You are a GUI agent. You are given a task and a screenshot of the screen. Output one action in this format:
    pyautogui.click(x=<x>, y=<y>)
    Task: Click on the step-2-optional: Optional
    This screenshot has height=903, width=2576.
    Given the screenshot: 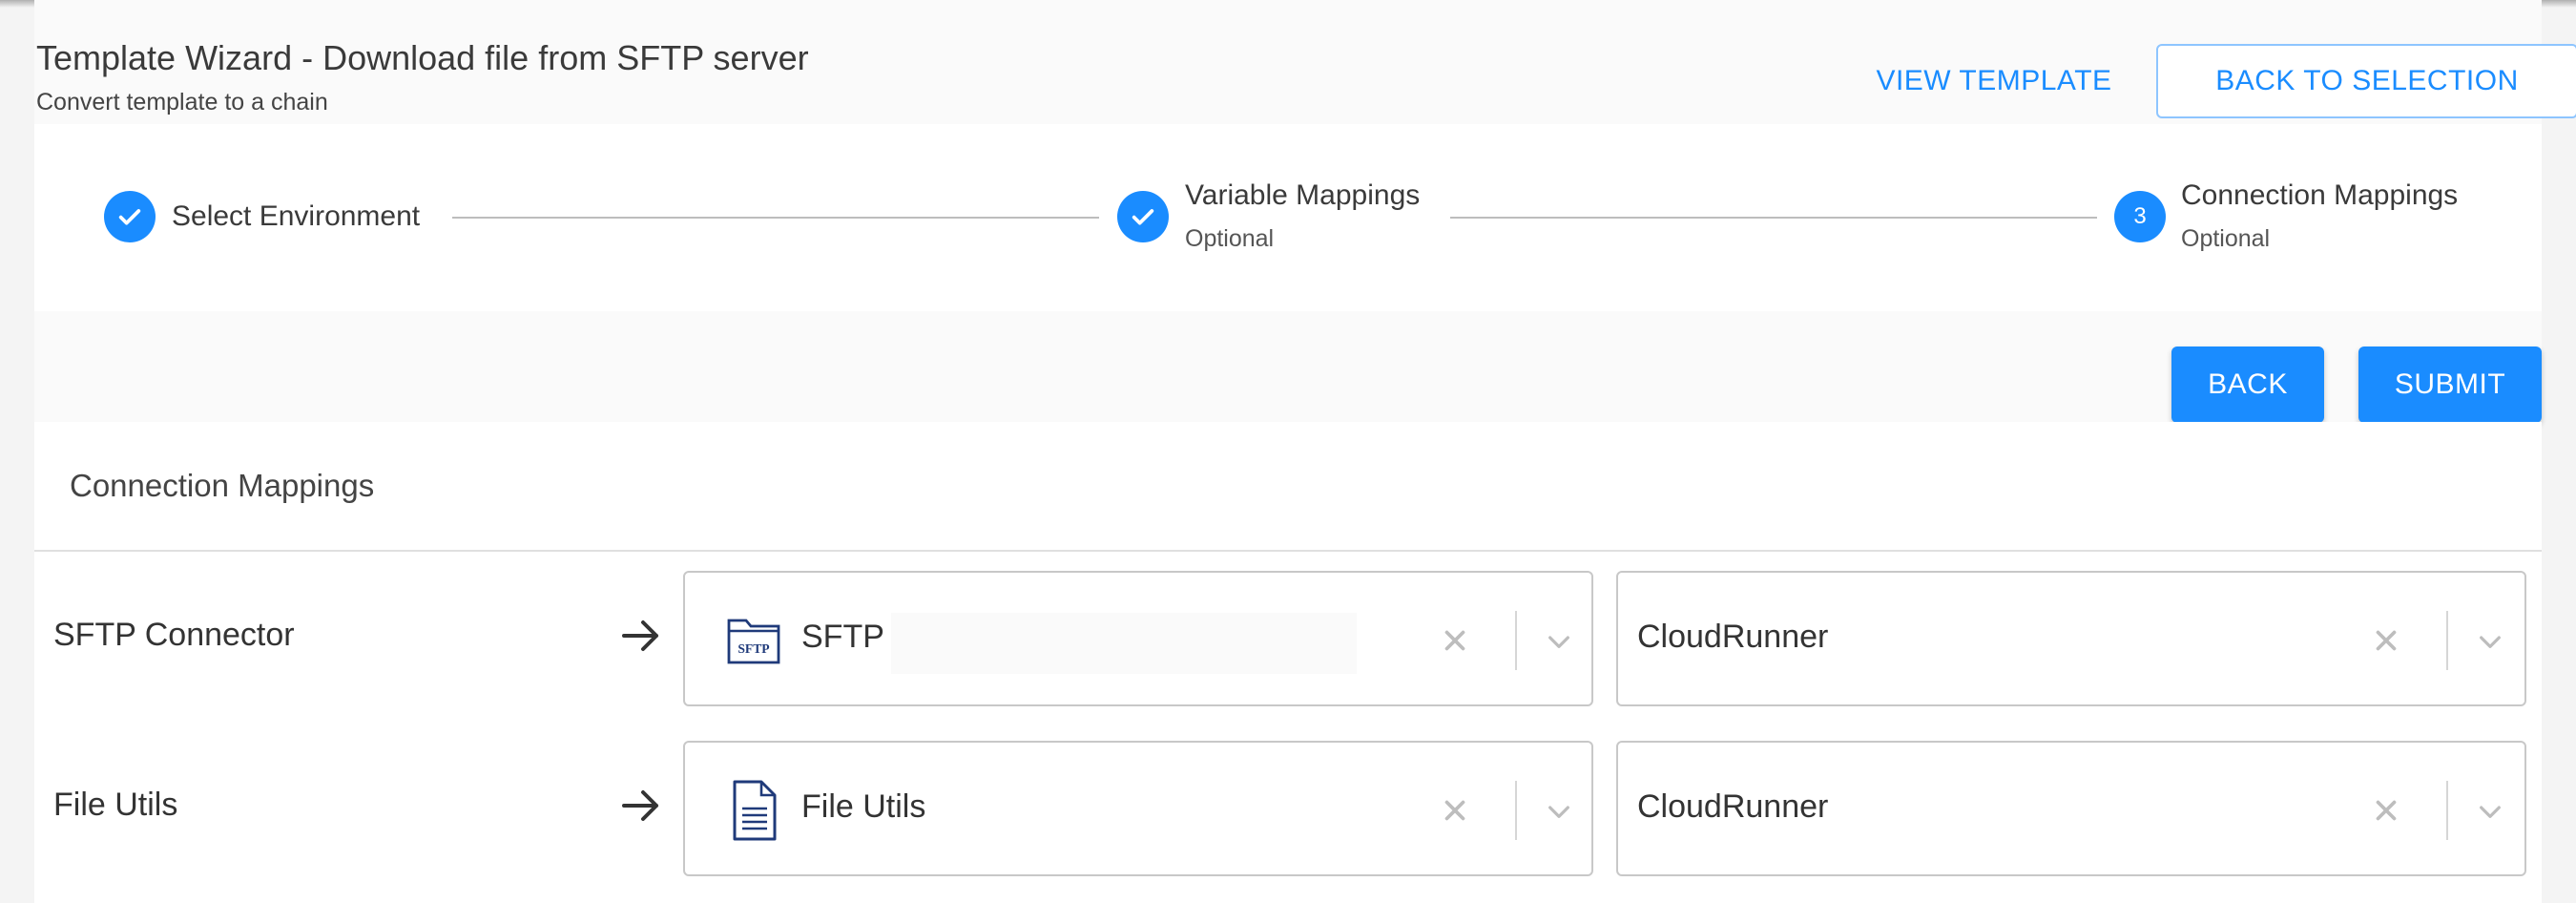 What is the action you would take?
    pyautogui.click(x=1230, y=238)
    